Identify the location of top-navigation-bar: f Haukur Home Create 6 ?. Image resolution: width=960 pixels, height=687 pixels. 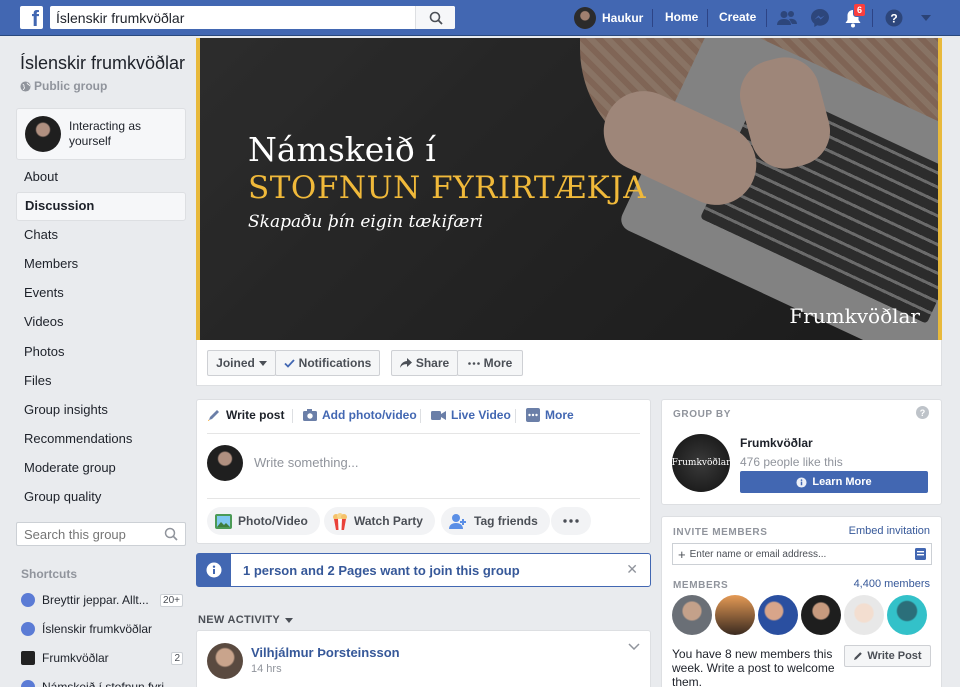
(480, 18).